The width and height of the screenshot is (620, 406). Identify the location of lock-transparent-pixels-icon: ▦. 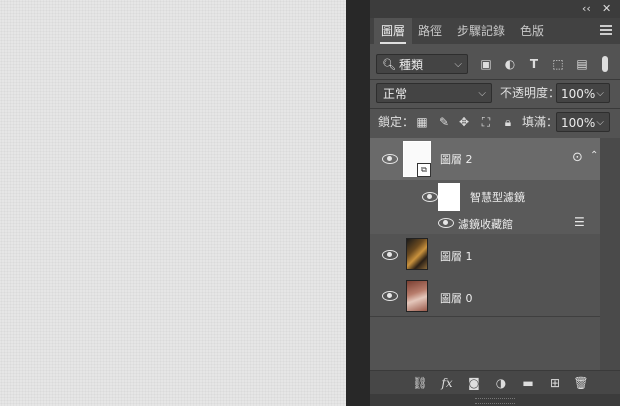
(422, 122).